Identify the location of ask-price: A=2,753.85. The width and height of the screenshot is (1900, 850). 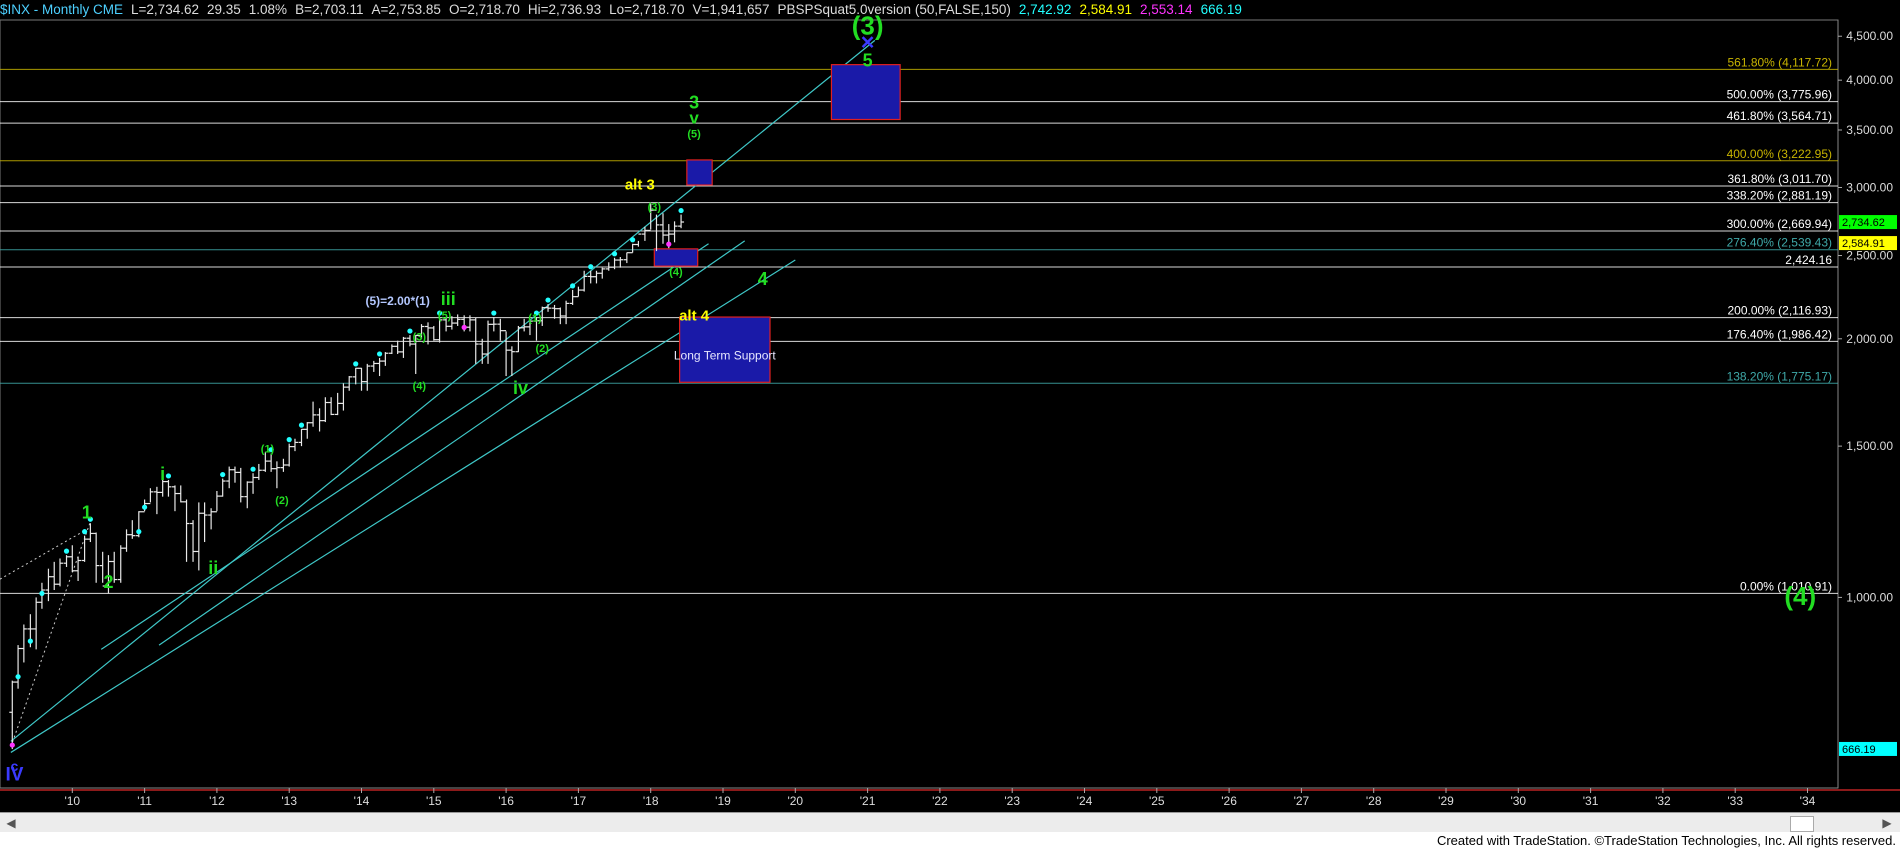
(406, 9).